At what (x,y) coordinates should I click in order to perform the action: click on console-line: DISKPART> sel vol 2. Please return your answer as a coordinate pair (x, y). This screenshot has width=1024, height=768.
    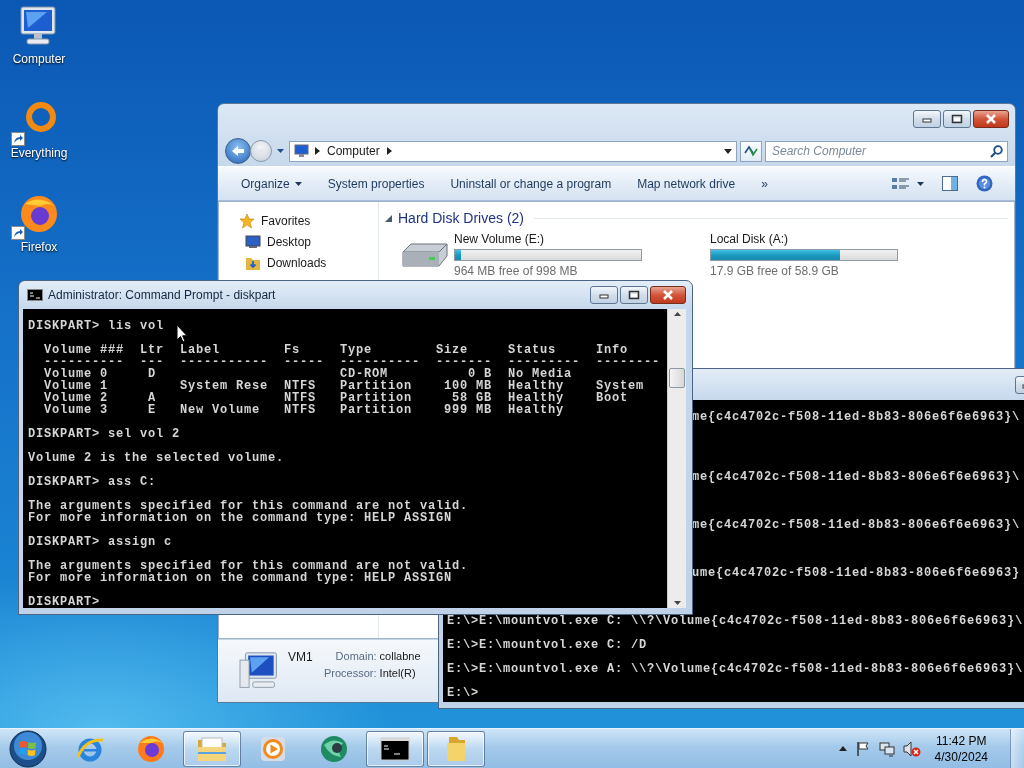
    Looking at the image, I should click on (104, 434).